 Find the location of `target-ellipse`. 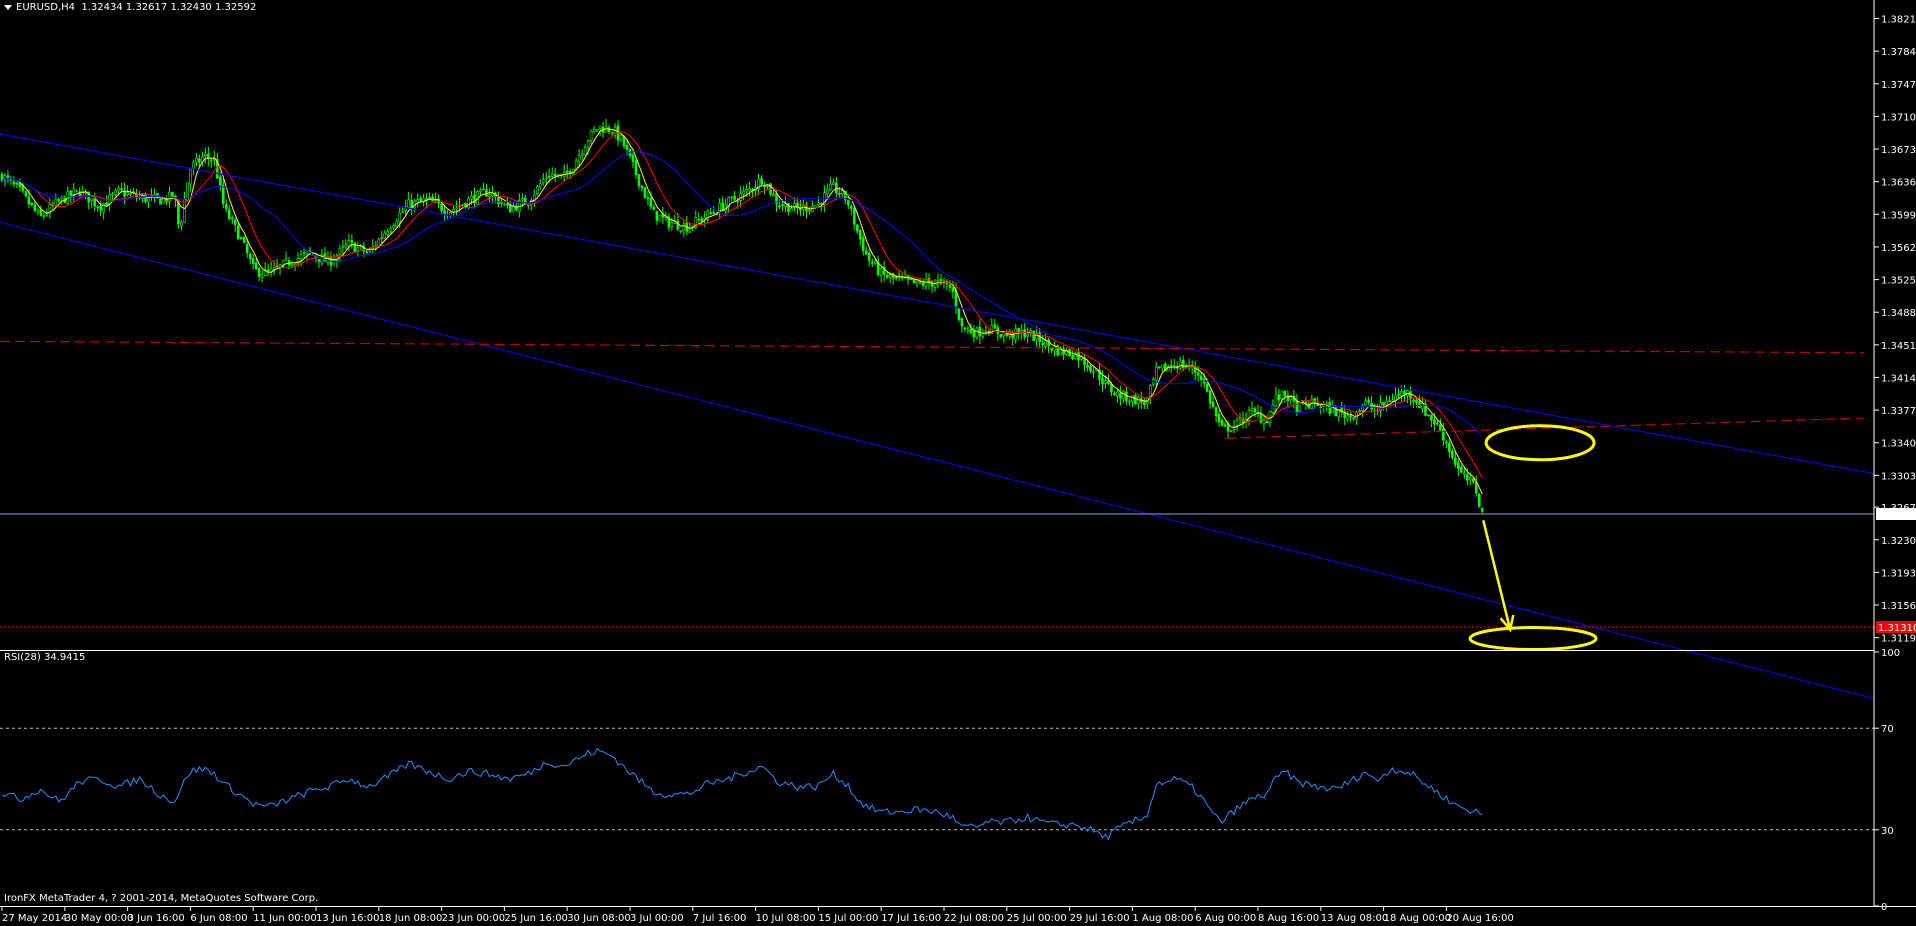

target-ellipse is located at coordinates (1533, 639).